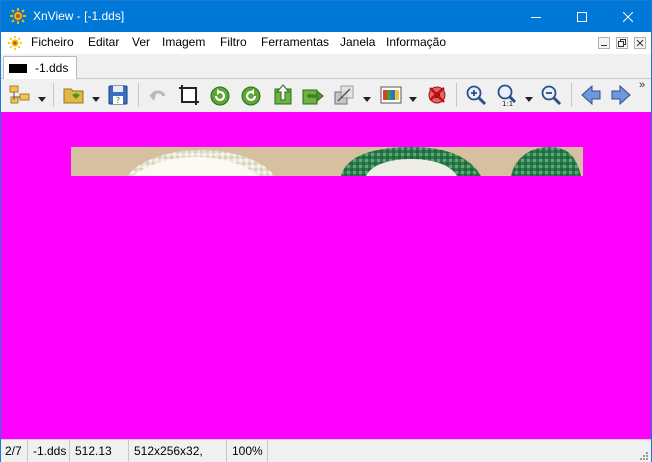 The width and height of the screenshot is (652, 462). Describe the element at coordinates (178, 451) in the screenshot. I see `status-dimensions: 512x256x32, 2.00` at that location.